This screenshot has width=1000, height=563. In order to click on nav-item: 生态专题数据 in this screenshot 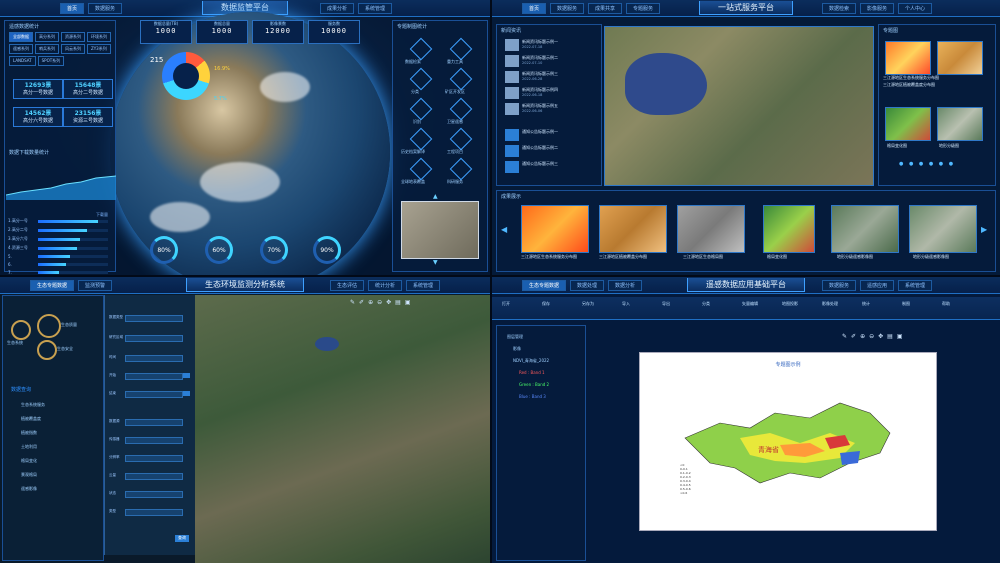, I will do `click(544, 285)`.